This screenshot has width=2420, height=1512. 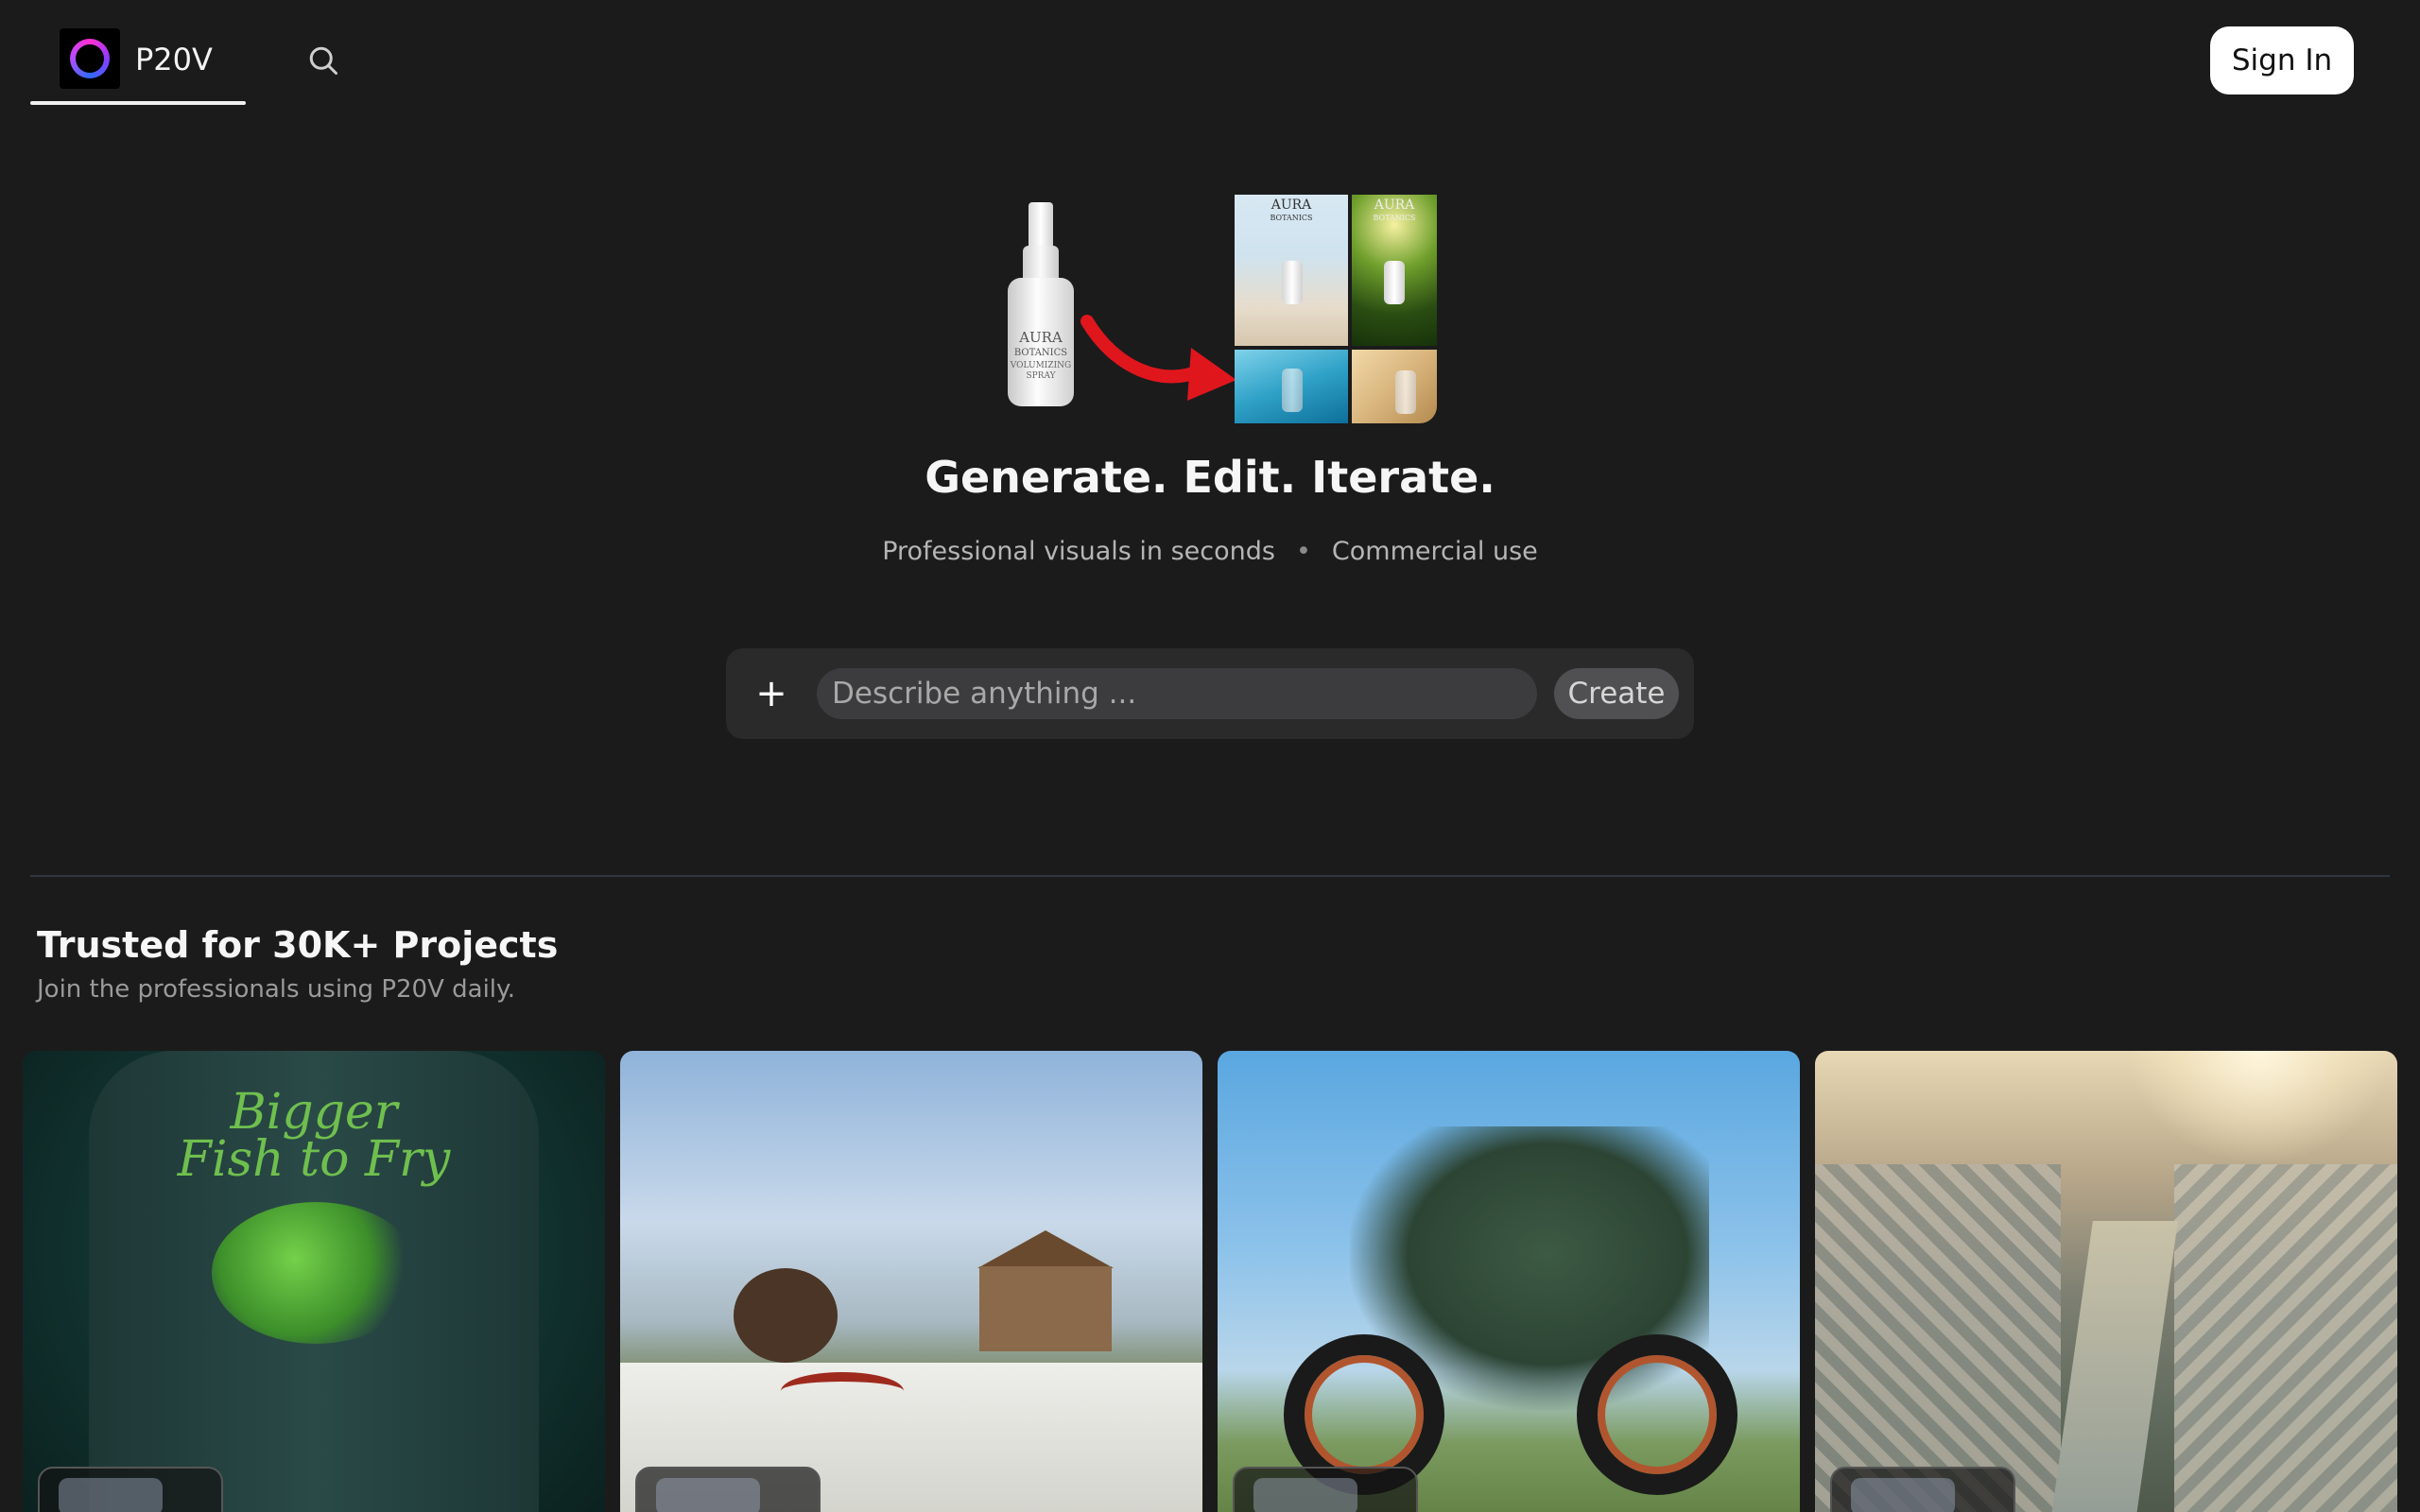 I want to click on sign-in-button: Sign In, so click(x=2282, y=60).